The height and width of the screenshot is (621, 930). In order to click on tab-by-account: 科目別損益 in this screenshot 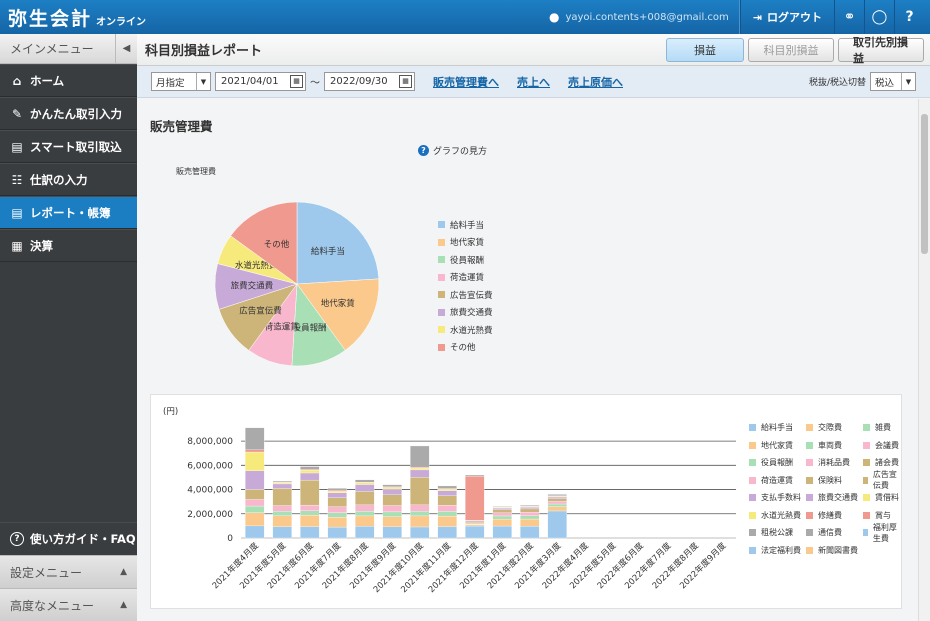, I will do `click(791, 50)`.